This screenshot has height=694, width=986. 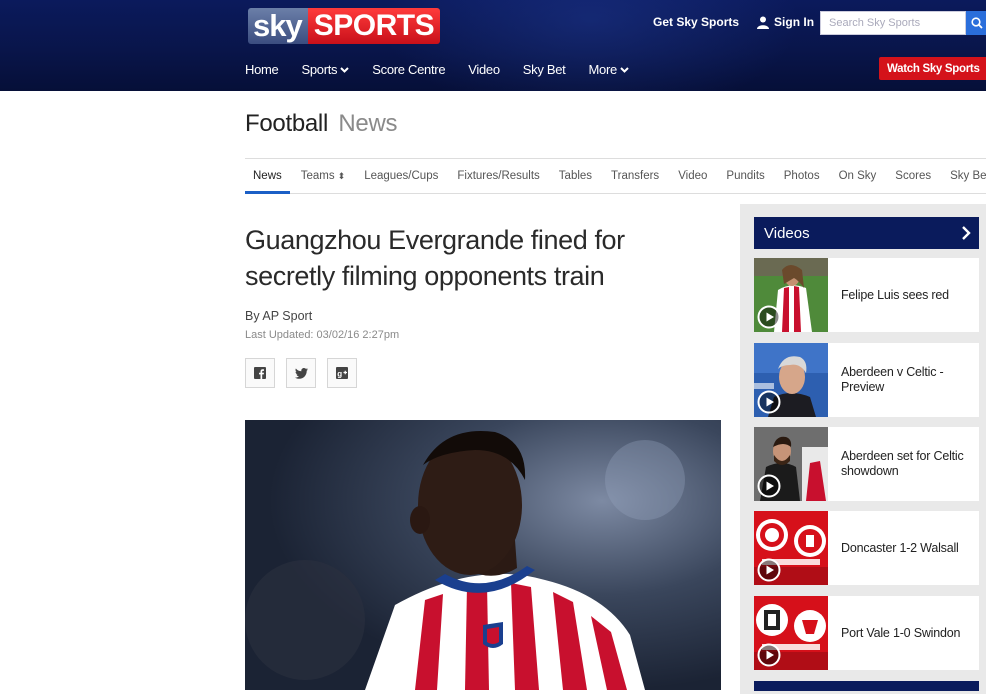 What do you see at coordinates (900, 547) in the screenshot?
I see `video-title: Doncaster 1-2 Walsall` at bounding box center [900, 547].